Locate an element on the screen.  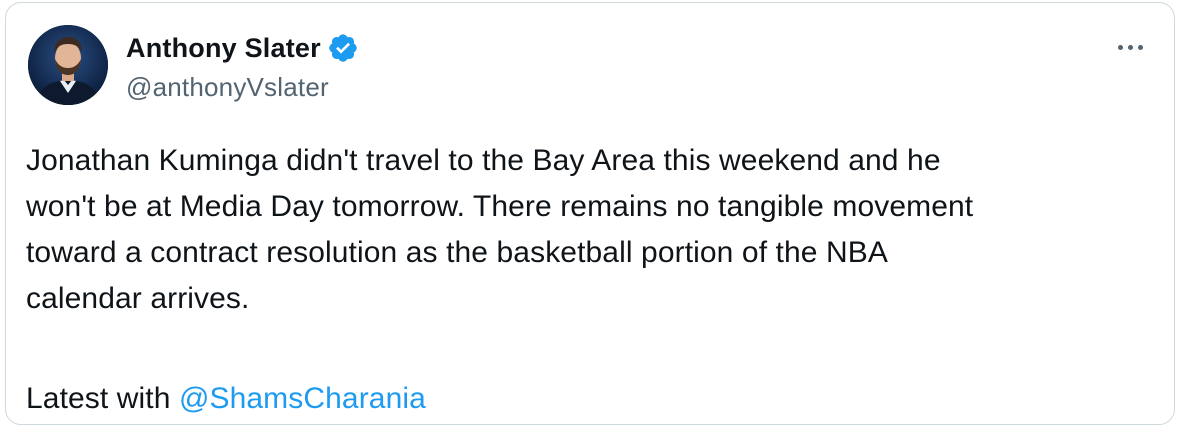
author-display-name: Anthony Slater is located at coordinates (223, 48).